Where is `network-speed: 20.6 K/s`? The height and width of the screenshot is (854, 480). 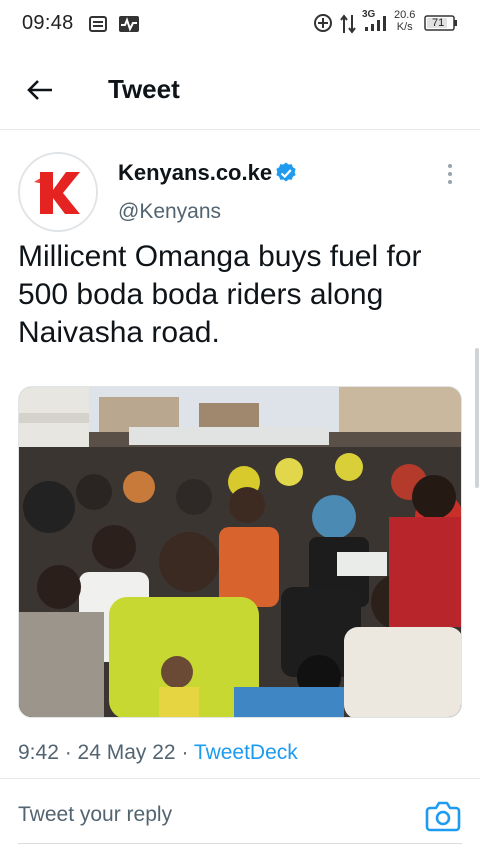
network-speed: 20.6 K/s is located at coordinates (404, 21).